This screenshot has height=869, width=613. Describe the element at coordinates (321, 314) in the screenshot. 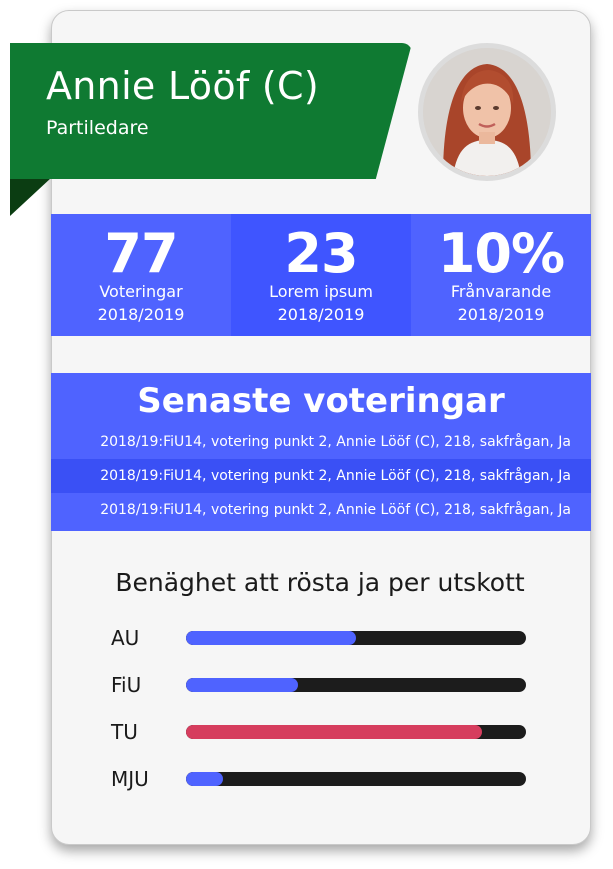

I see `stat-lorem-period: 2018/2019` at that location.